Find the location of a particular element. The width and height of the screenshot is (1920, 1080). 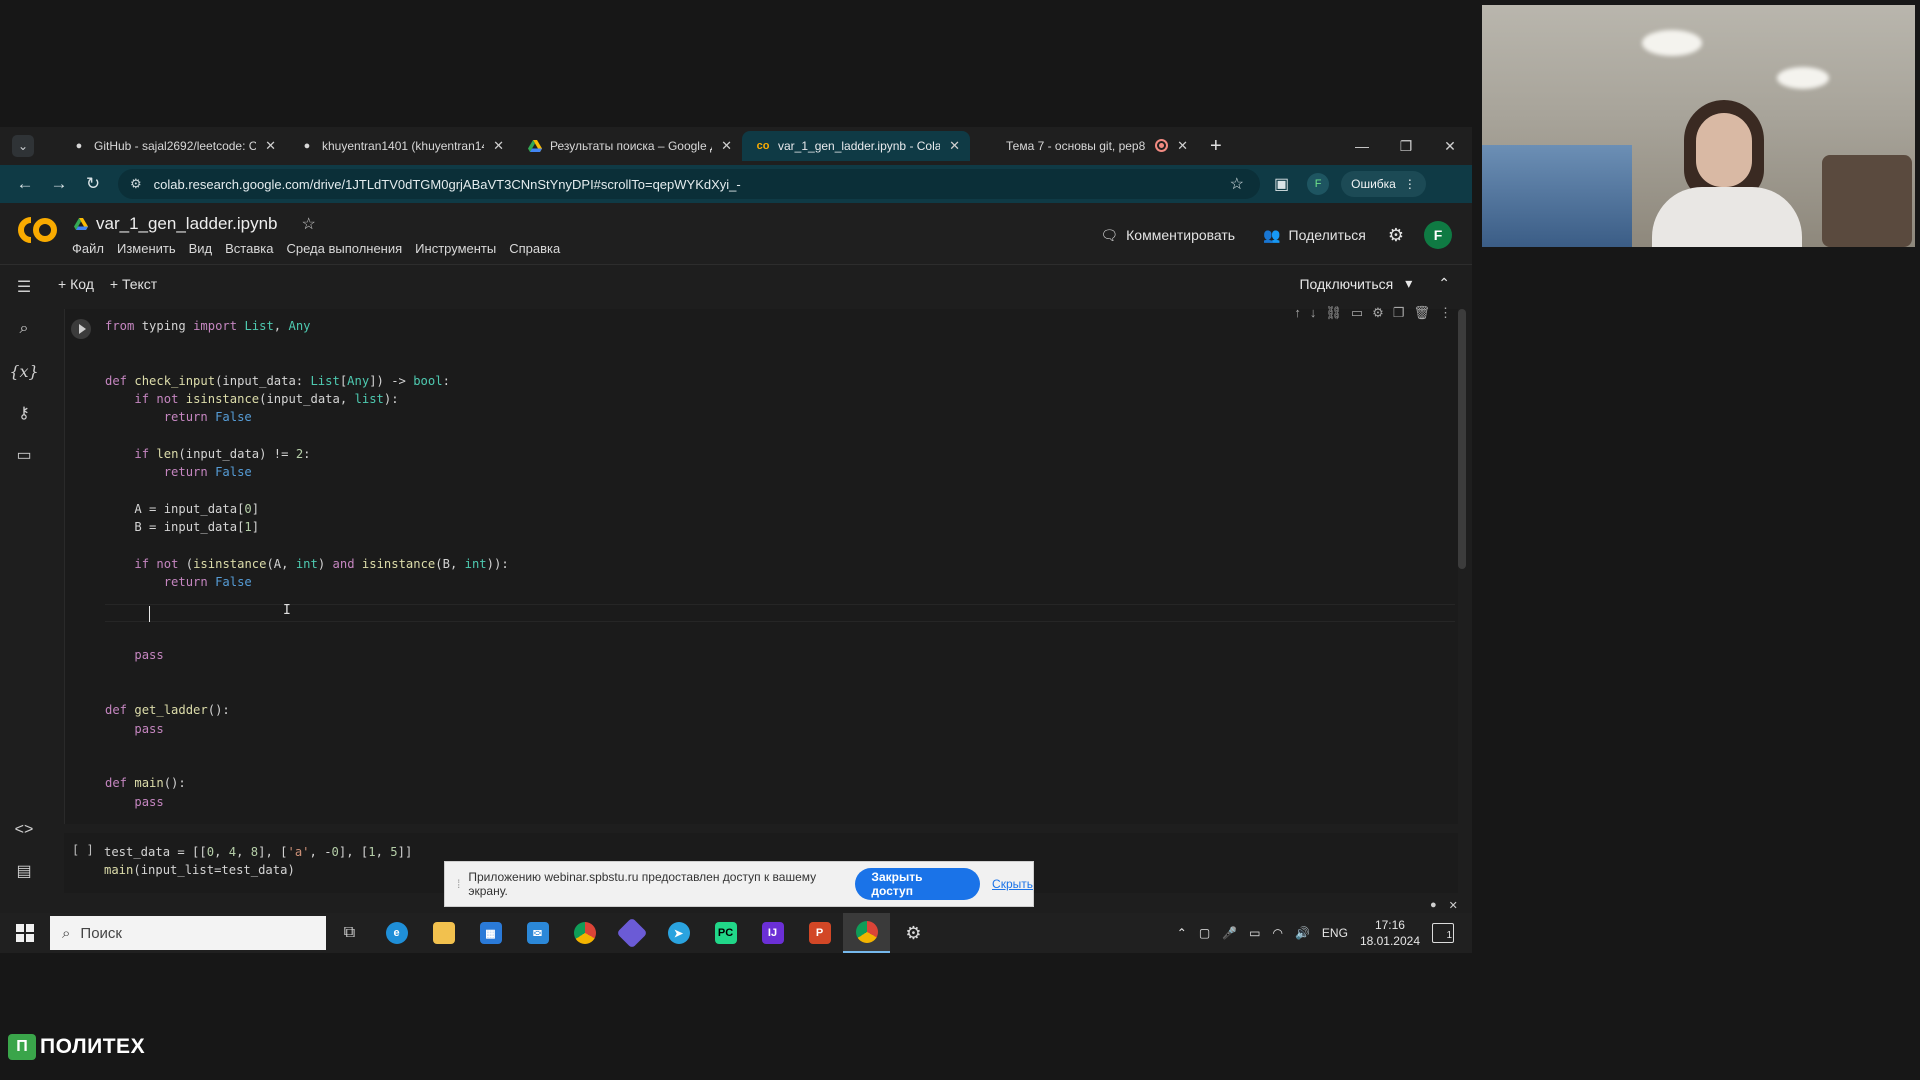

edge-icon: e is located at coordinates (396, 933).